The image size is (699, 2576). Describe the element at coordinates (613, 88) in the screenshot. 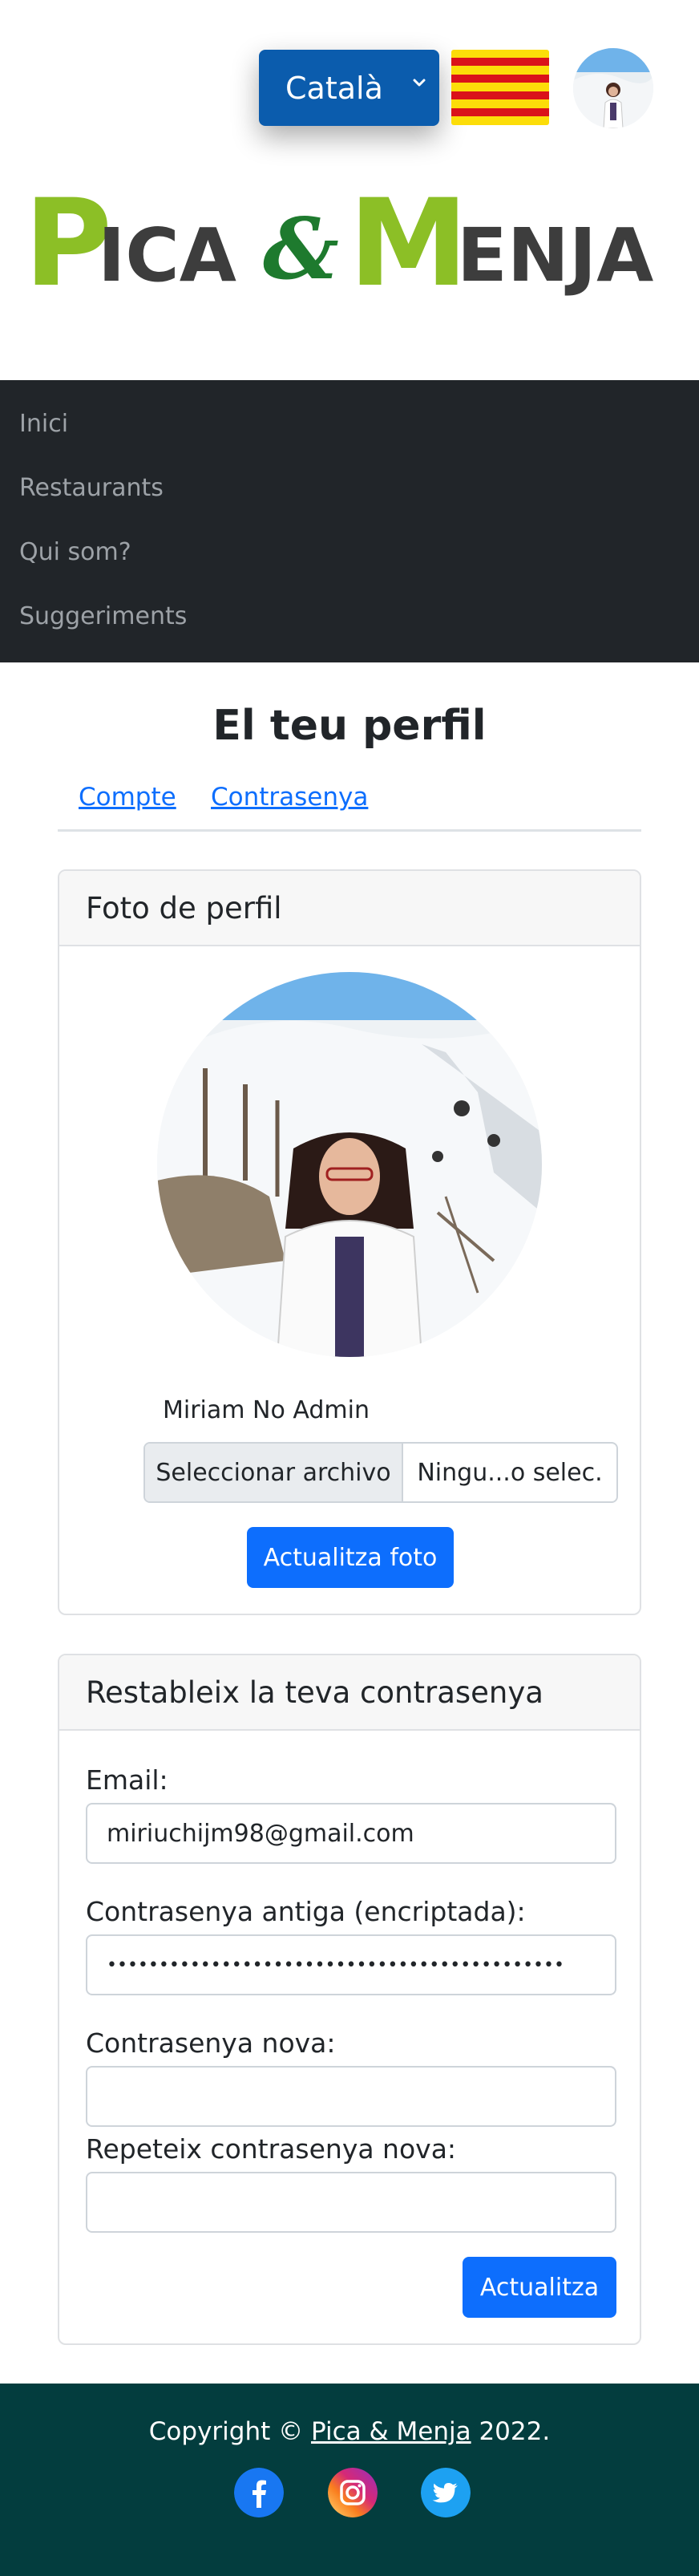

I see `user-avatar` at that location.